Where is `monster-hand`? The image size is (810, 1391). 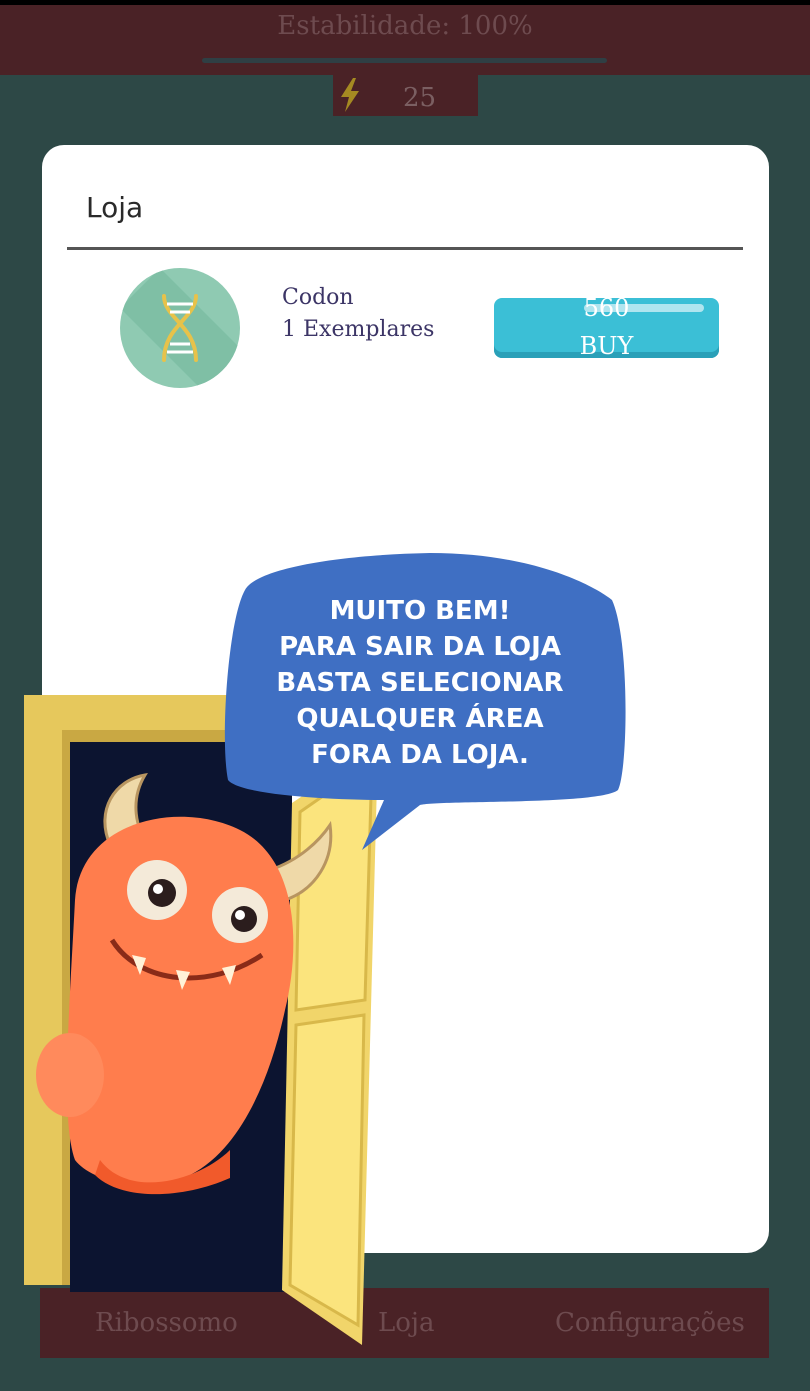
monster-hand is located at coordinates (70, 1075).